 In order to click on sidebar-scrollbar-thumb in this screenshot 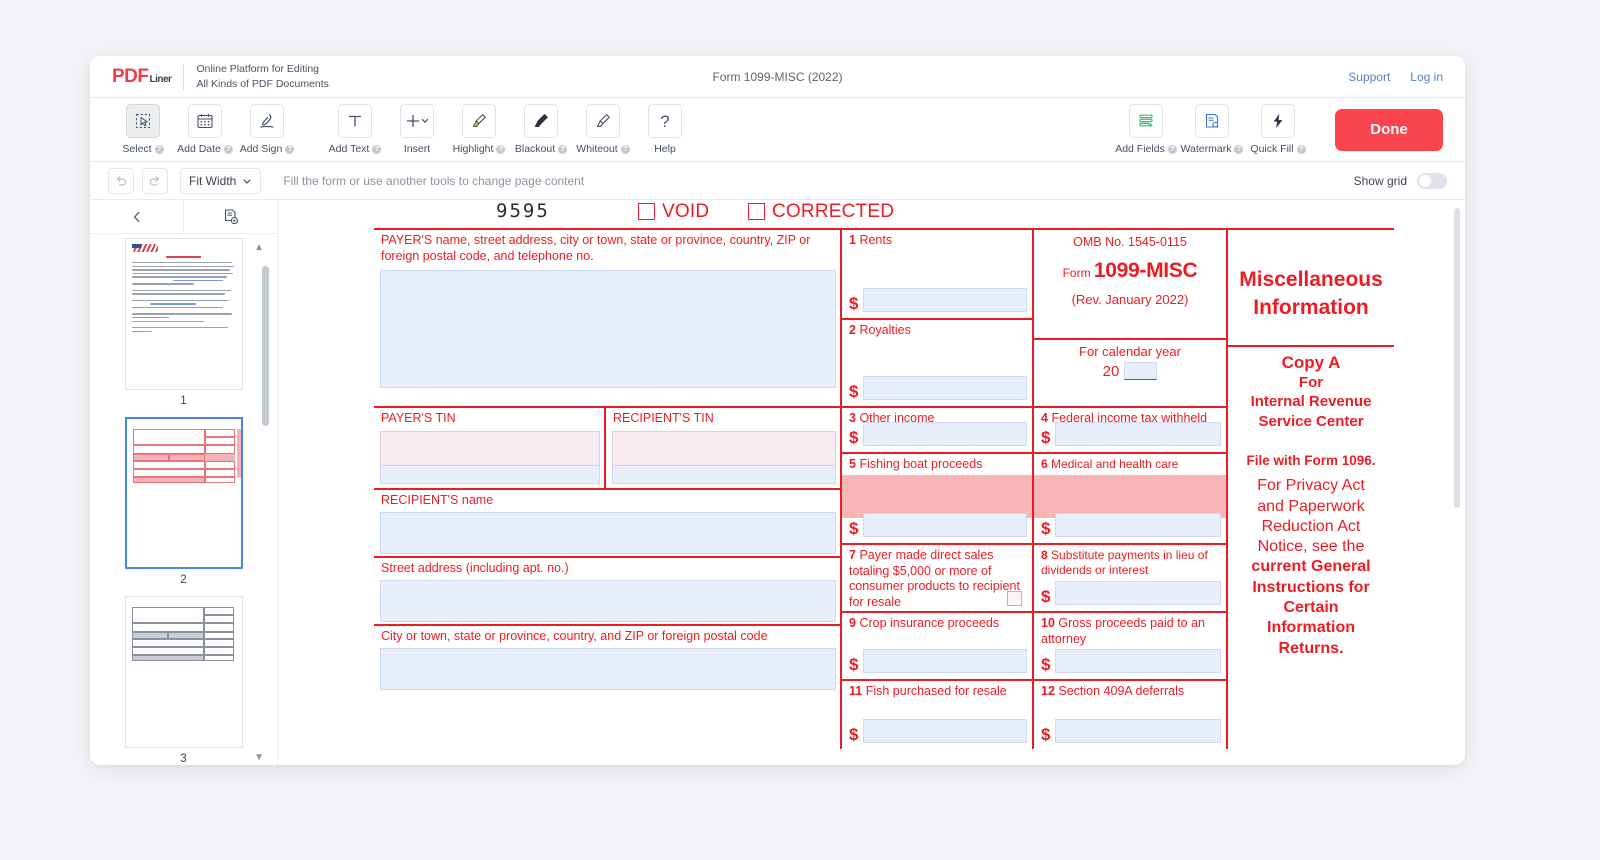, I will do `click(265, 346)`.